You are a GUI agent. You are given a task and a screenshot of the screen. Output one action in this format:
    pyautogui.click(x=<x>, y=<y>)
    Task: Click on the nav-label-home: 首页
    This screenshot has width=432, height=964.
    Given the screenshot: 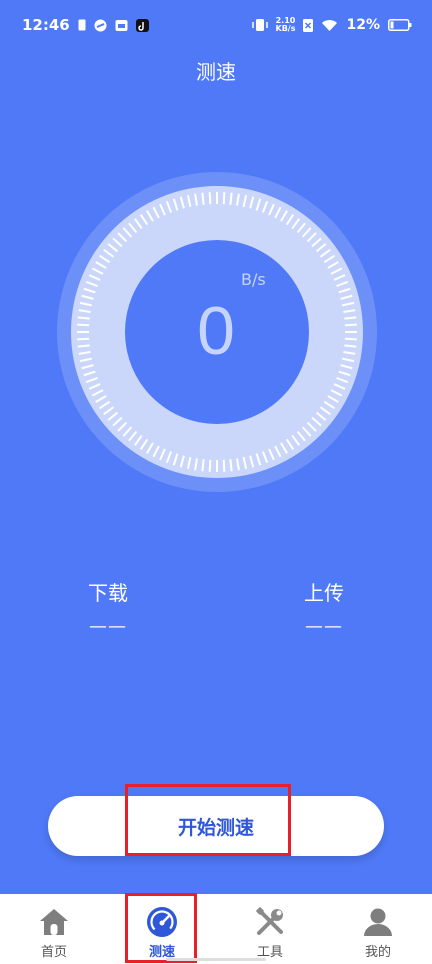 What is the action you would take?
    pyautogui.click(x=53, y=952)
    